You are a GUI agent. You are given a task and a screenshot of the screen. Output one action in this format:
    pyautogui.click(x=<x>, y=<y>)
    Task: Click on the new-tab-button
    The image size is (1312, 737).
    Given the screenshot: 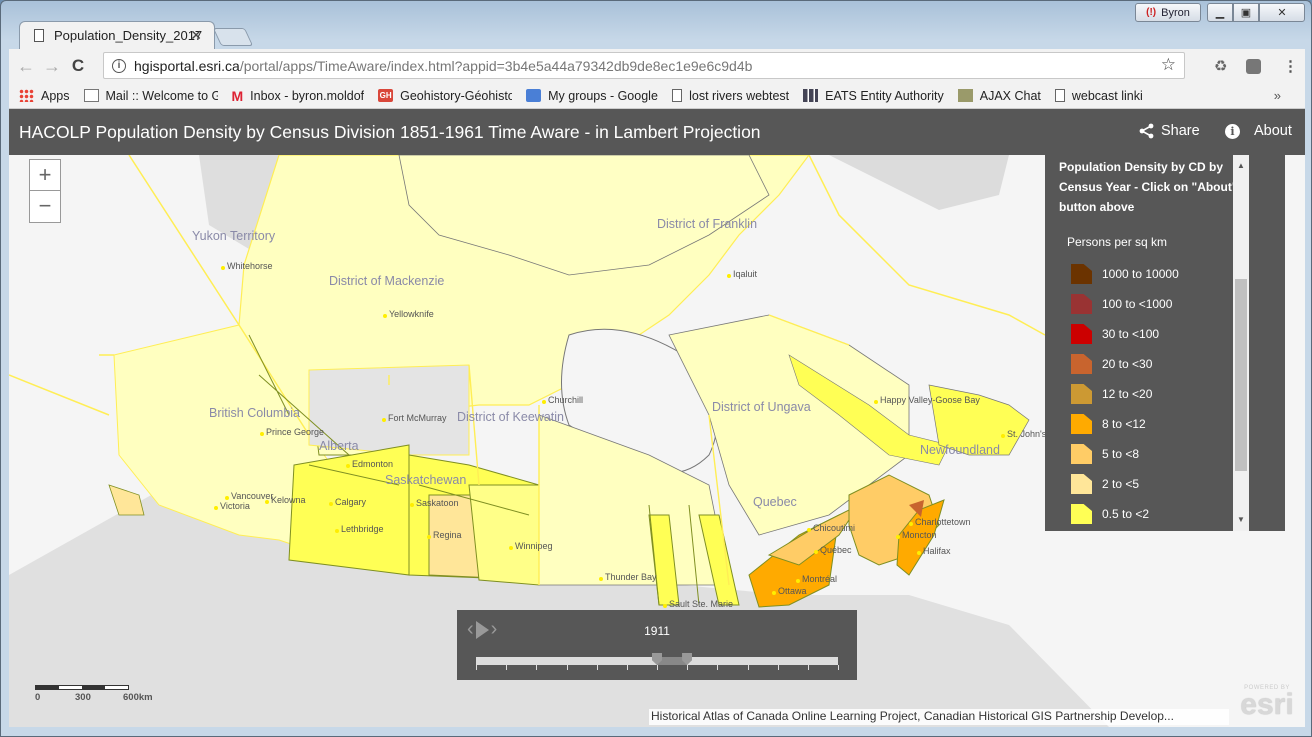 What is the action you would take?
    pyautogui.click(x=233, y=37)
    